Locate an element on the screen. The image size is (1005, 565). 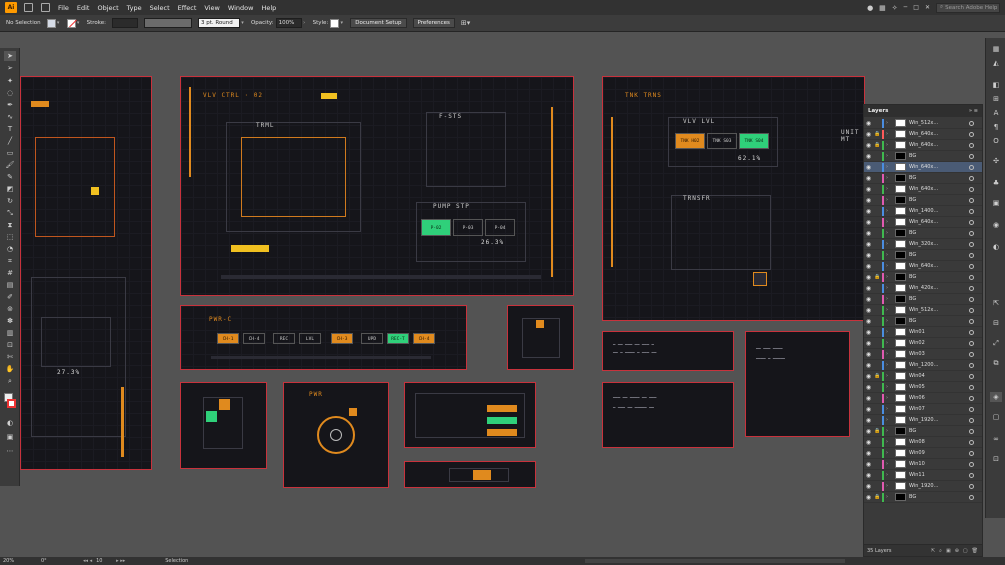
chevron-down-icon: ▾ is located at coordinates (58, 23).